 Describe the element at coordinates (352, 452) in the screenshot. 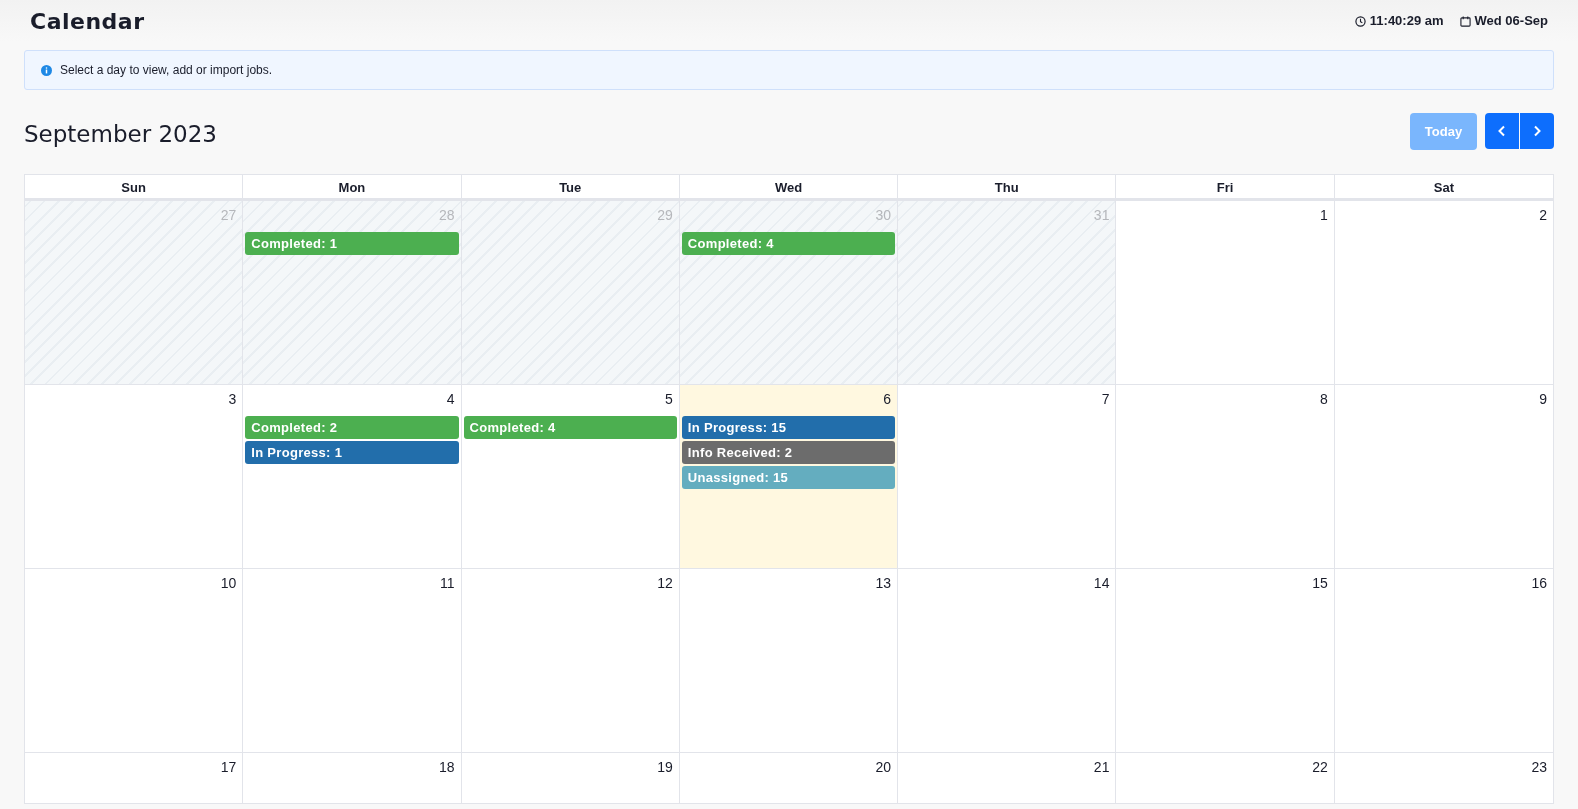

I see `job-count-event: In Progress: 1` at that location.